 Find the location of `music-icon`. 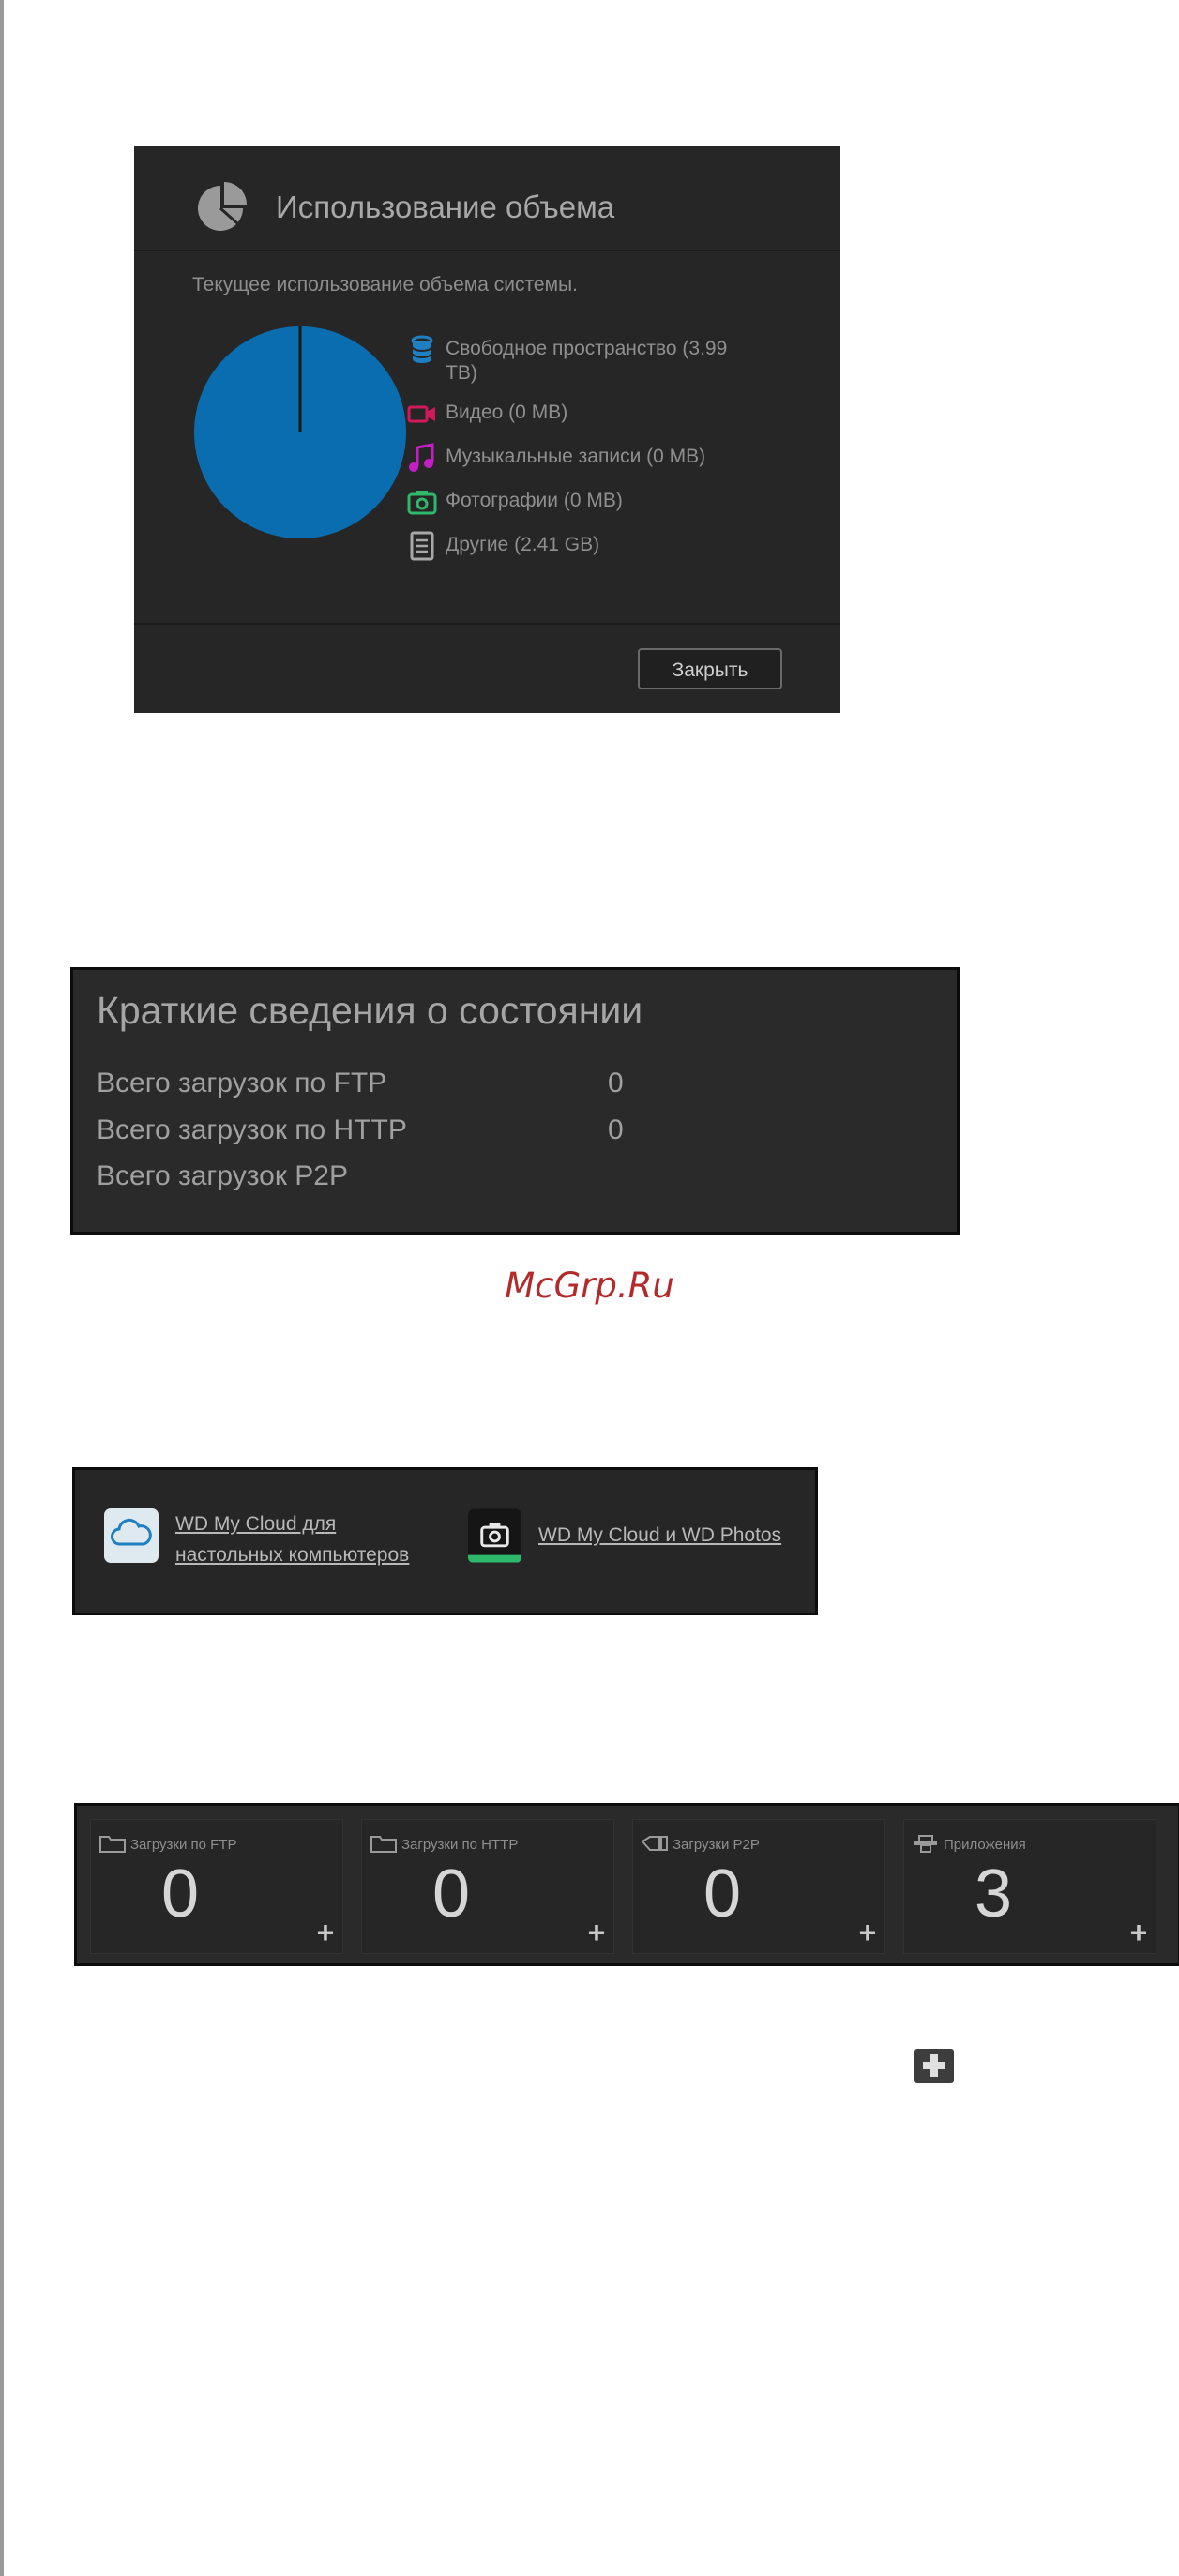

music-icon is located at coordinates (423, 458).